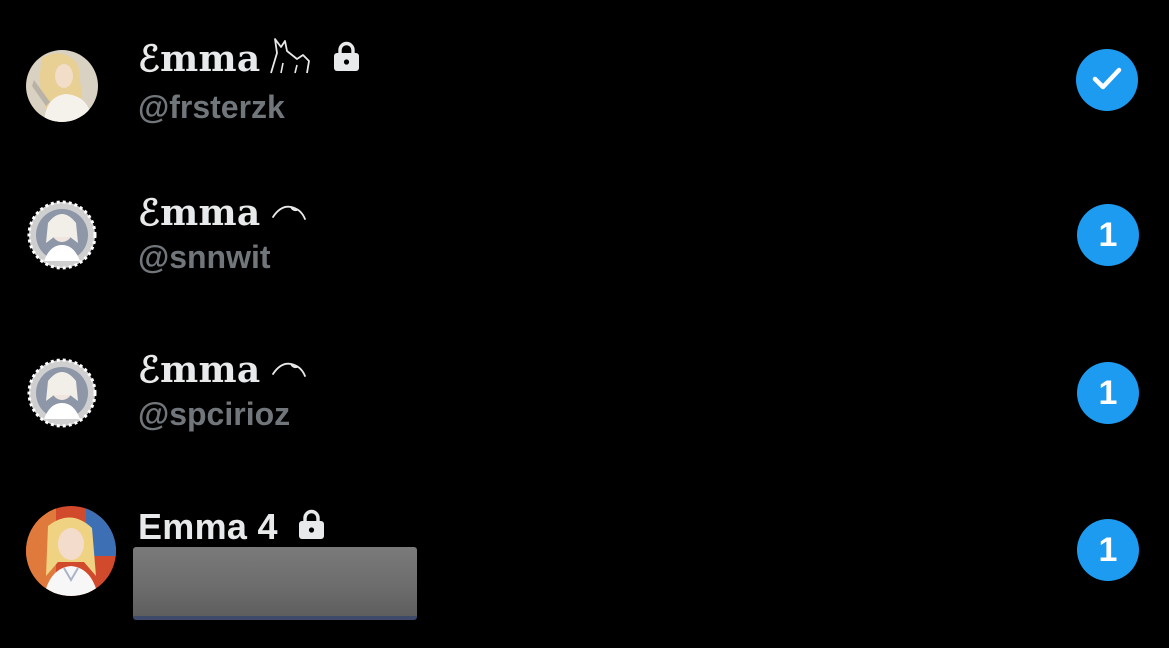  What do you see at coordinates (214, 414) in the screenshot?
I see `handle: @spcirioz` at bounding box center [214, 414].